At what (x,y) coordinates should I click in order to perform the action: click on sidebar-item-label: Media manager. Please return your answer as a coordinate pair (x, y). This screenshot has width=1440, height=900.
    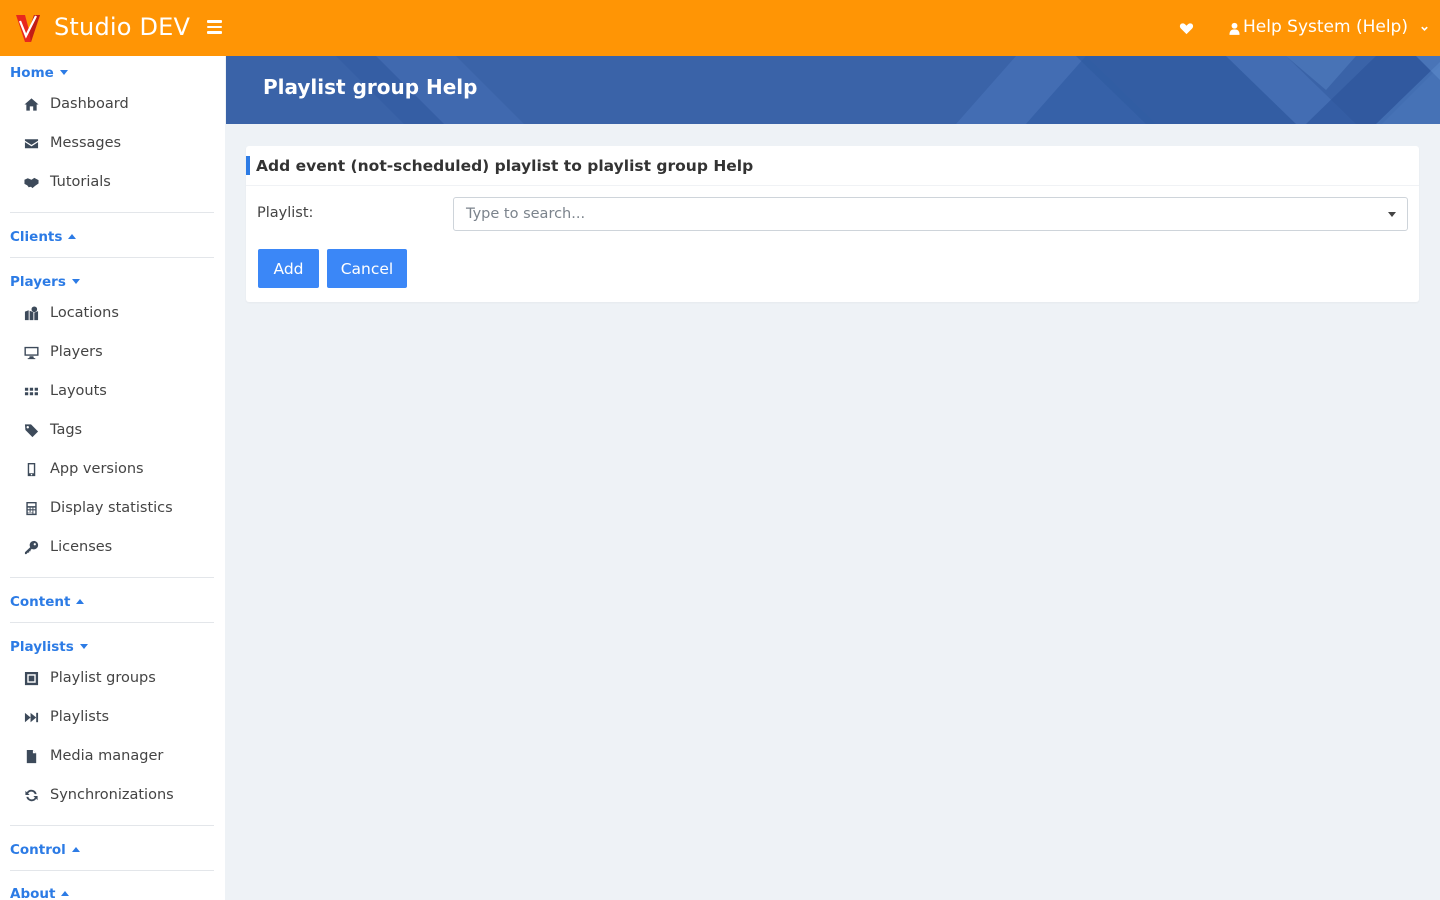
    Looking at the image, I should click on (107, 756).